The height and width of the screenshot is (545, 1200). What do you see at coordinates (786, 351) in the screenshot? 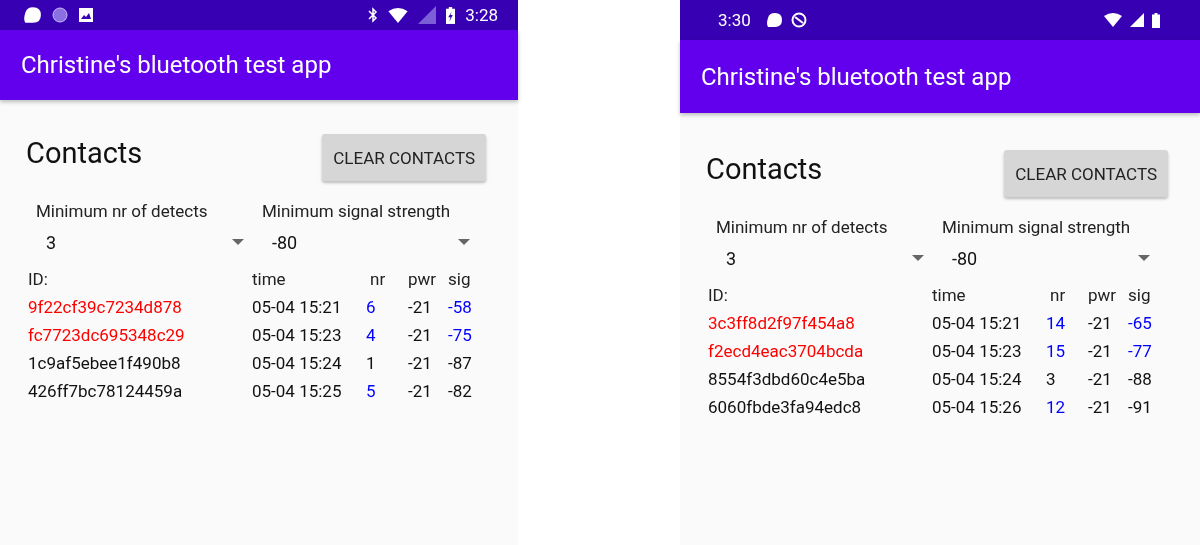
I see `contact-id: f2ecd4eac3704bcda` at bounding box center [786, 351].